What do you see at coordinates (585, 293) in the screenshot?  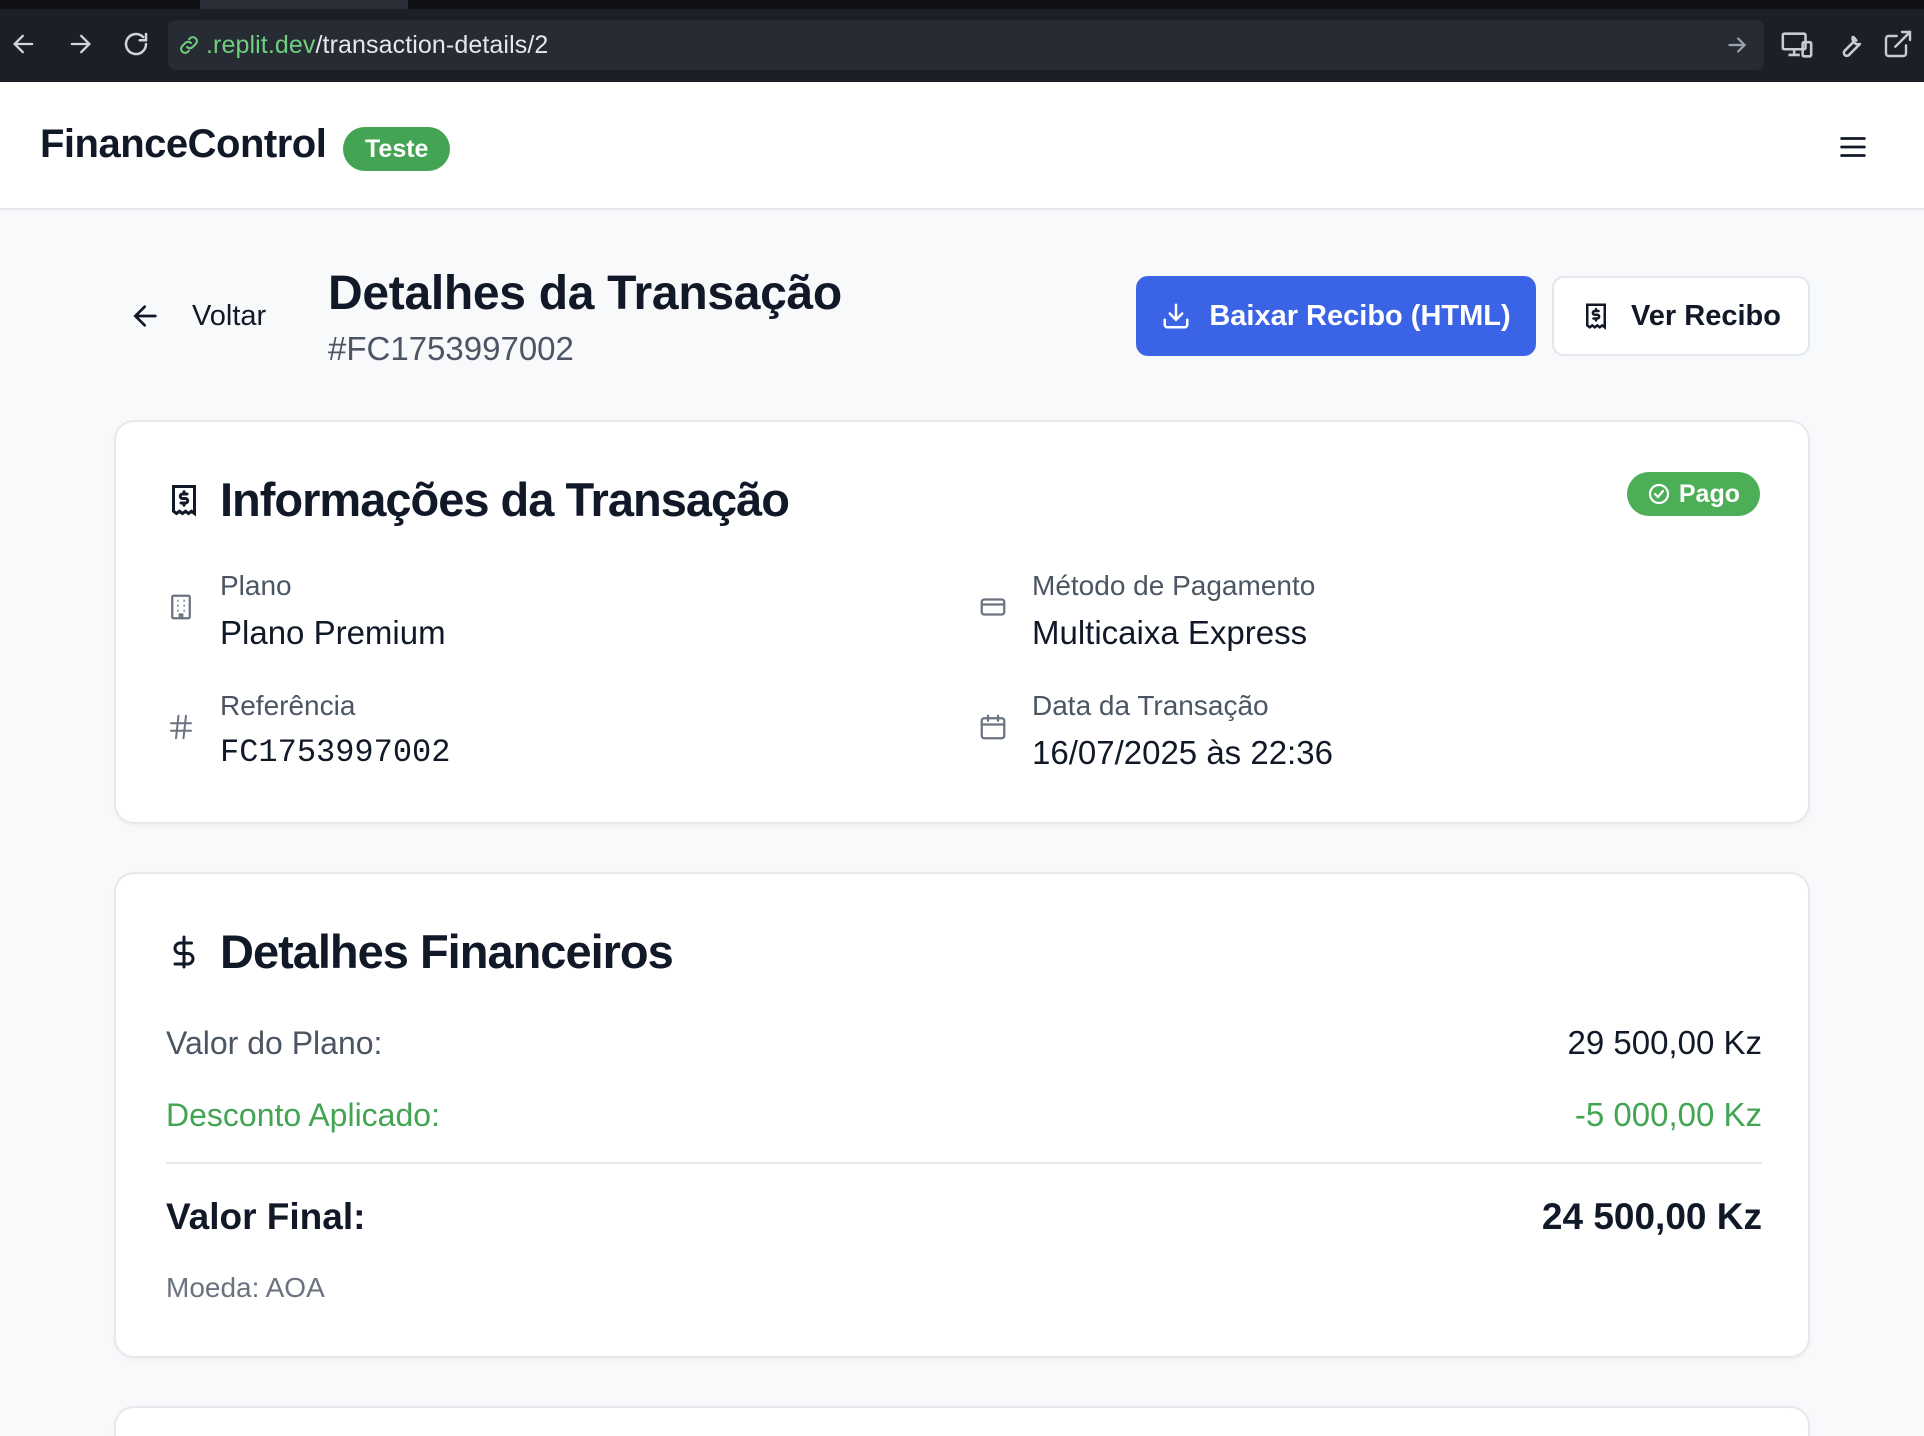 I see `page-title: Detalhes da Transação` at bounding box center [585, 293].